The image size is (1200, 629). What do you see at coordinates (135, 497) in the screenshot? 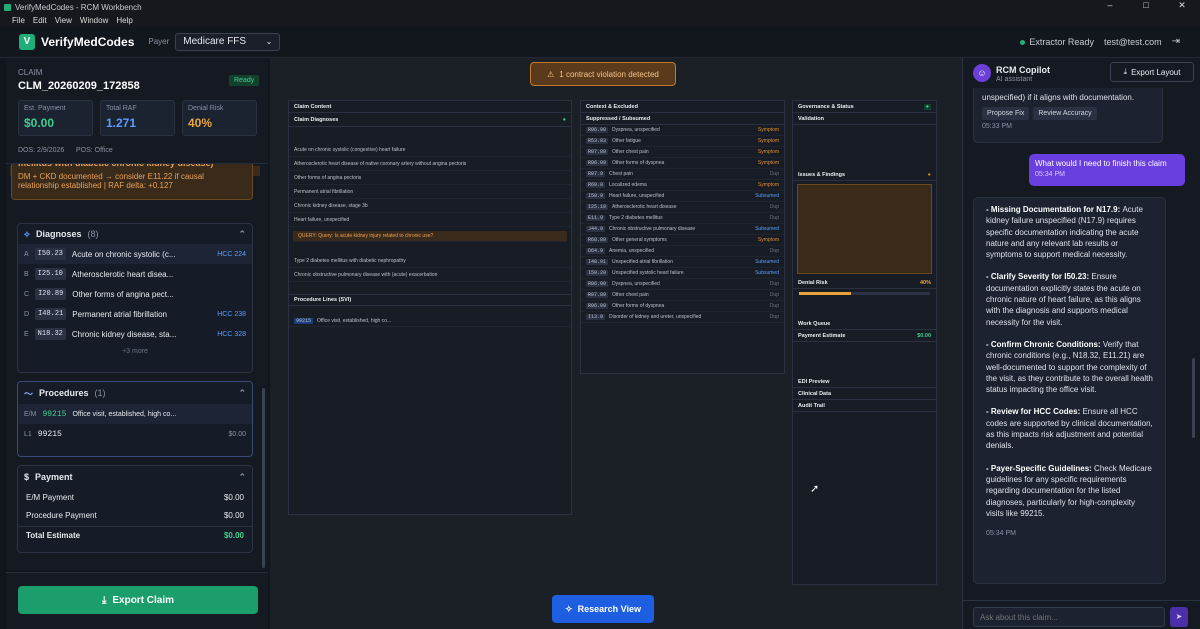
I see `payment-row: E/M Payment $0.00` at bounding box center [135, 497].